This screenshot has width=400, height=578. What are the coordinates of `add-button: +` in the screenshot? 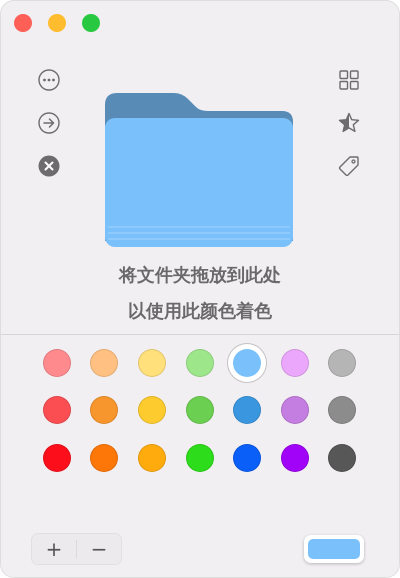 It's located at (54, 549).